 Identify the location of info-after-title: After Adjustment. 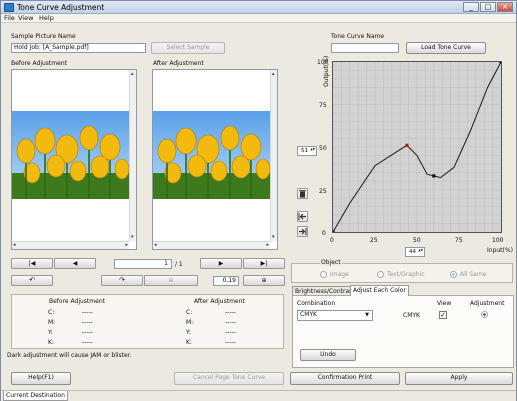
(219, 301).